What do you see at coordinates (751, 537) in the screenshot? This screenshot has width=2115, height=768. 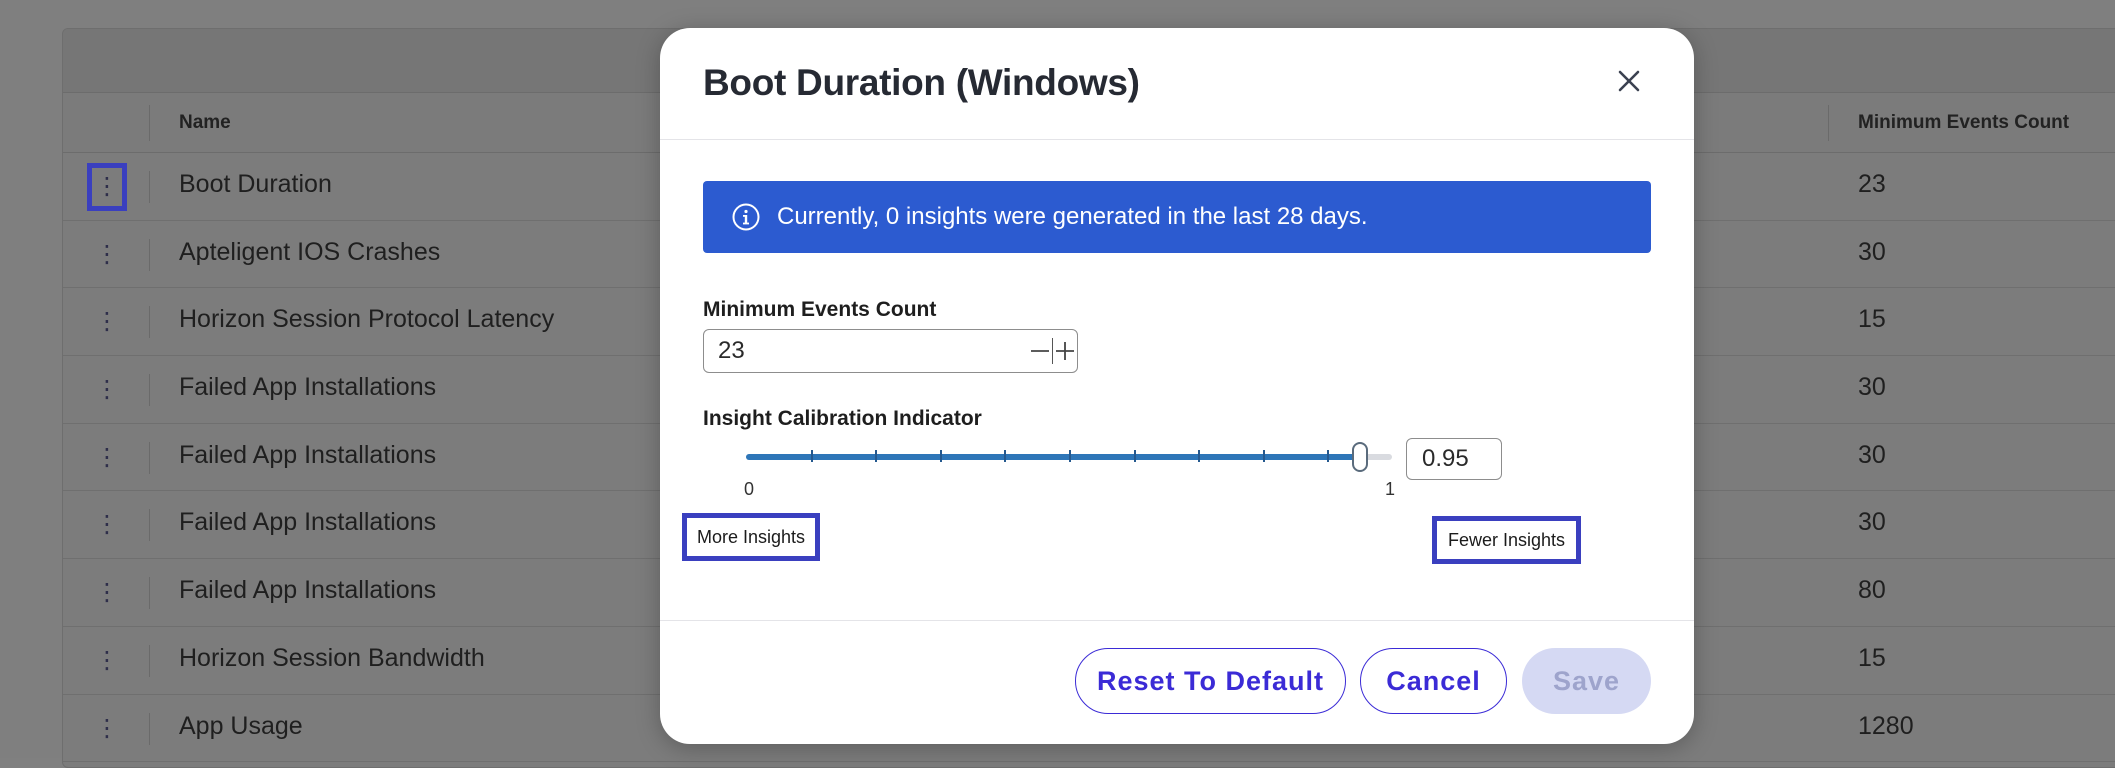 I see `more-insights-label: More Insights` at bounding box center [751, 537].